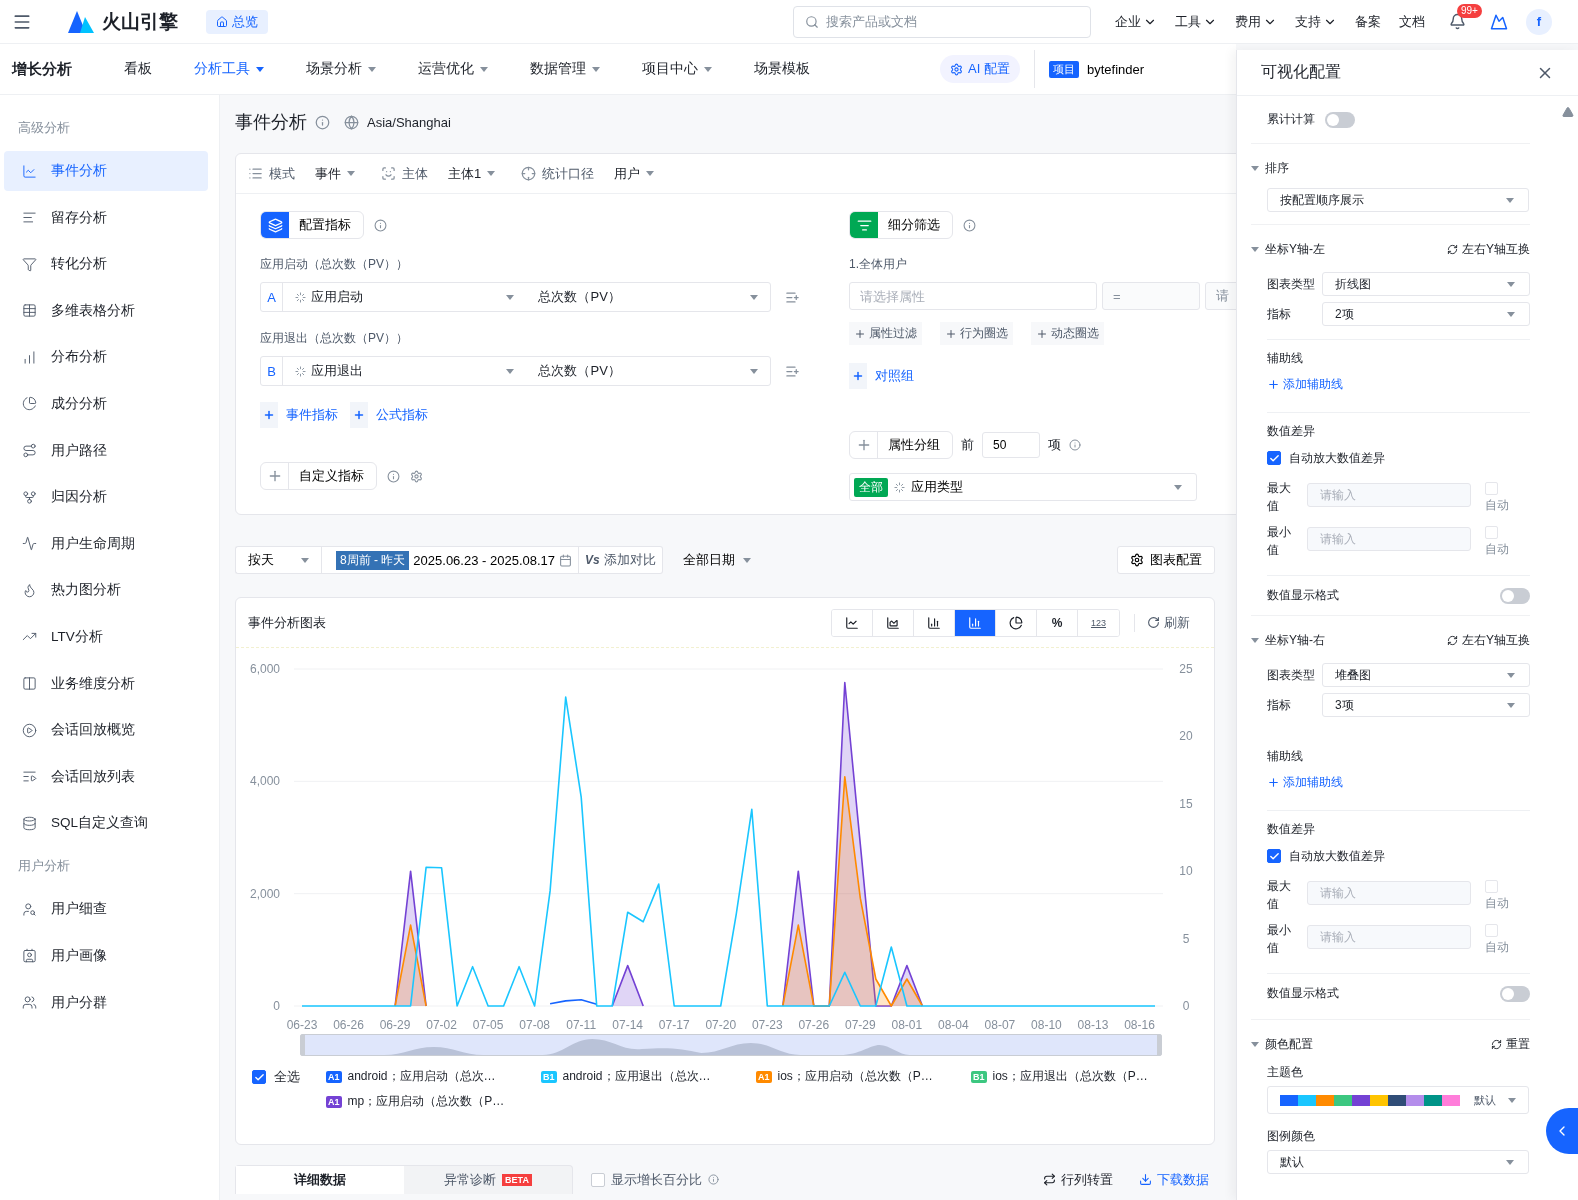 The height and width of the screenshot is (1200, 1578). I want to click on sidebar-item: 分布分析, so click(106, 357).